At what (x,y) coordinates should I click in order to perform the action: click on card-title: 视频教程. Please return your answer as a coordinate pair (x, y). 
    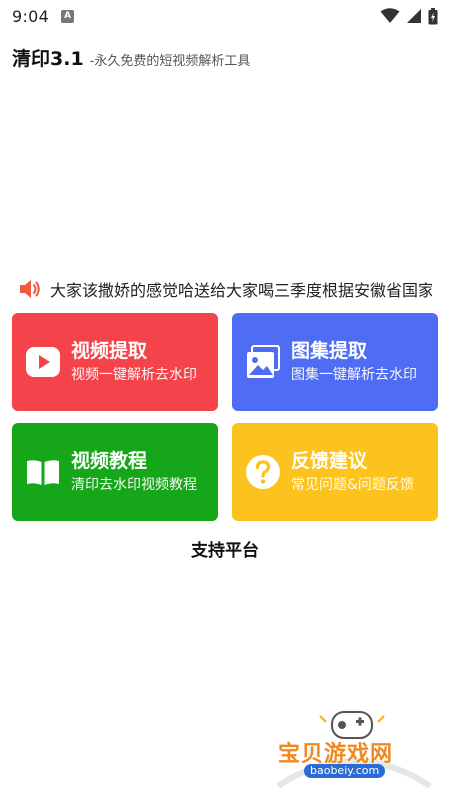
    Looking at the image, I should click on (109, 461).